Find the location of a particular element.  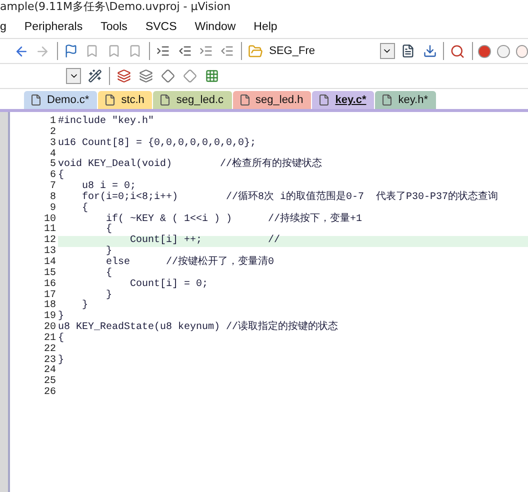

file-tab: seg_led.c is located at coordinates (192, 100).